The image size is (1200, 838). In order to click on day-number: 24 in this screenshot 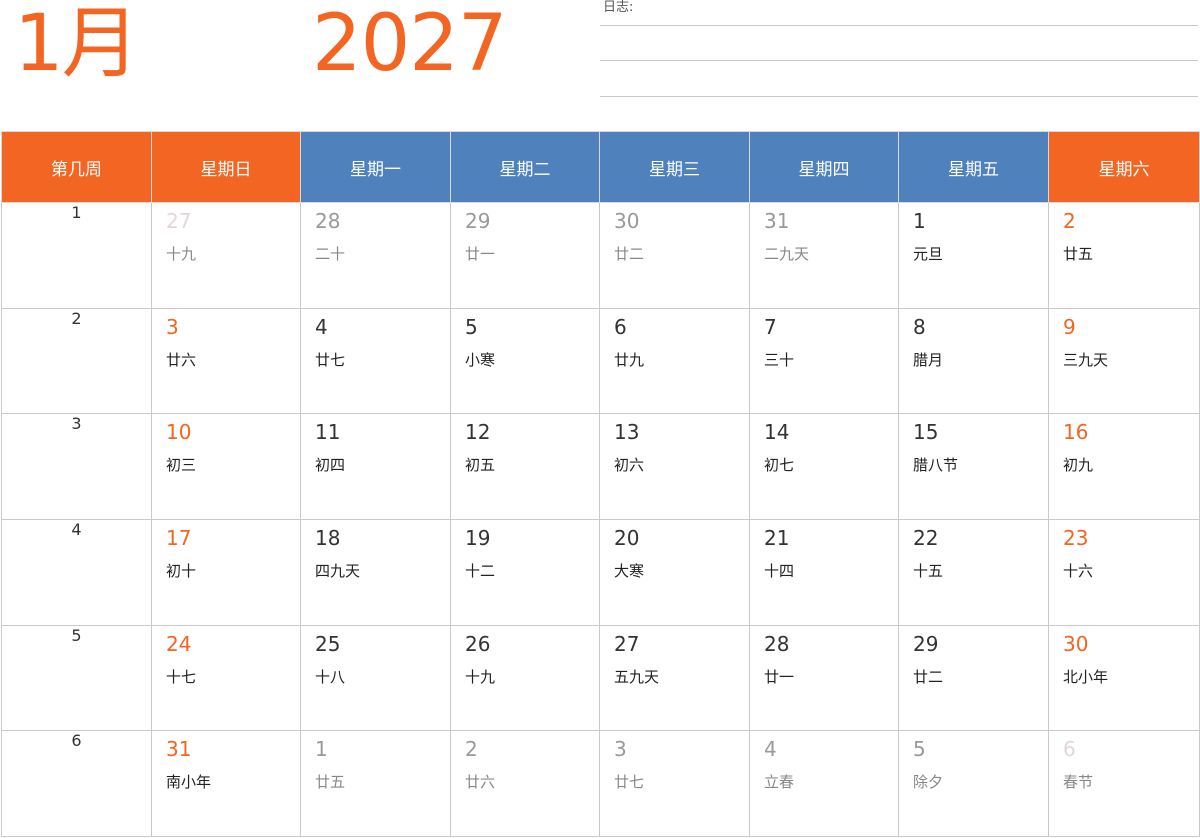, I will do `click(179, 643)`.